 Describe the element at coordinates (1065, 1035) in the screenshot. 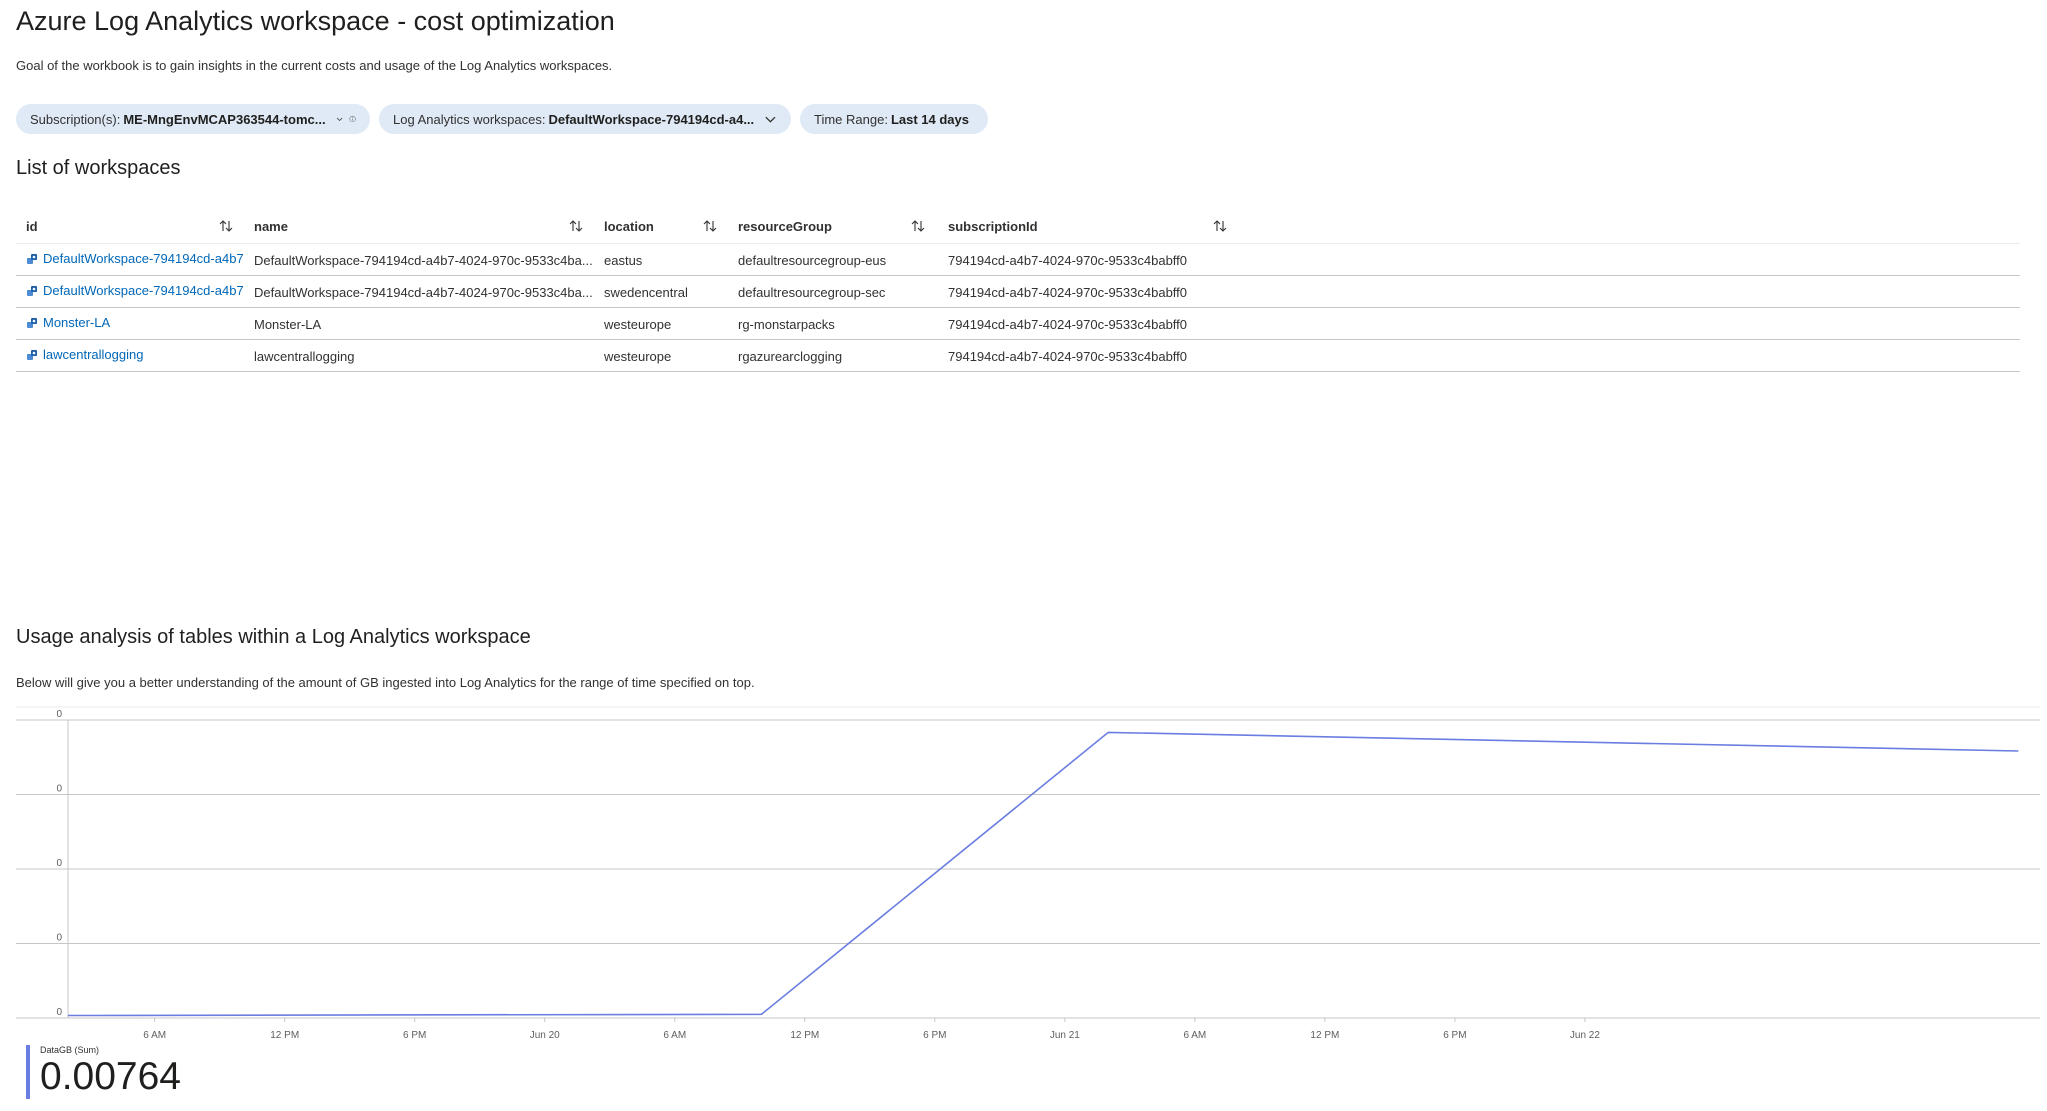

I see `x-tick-label: Jun 21` at that location.